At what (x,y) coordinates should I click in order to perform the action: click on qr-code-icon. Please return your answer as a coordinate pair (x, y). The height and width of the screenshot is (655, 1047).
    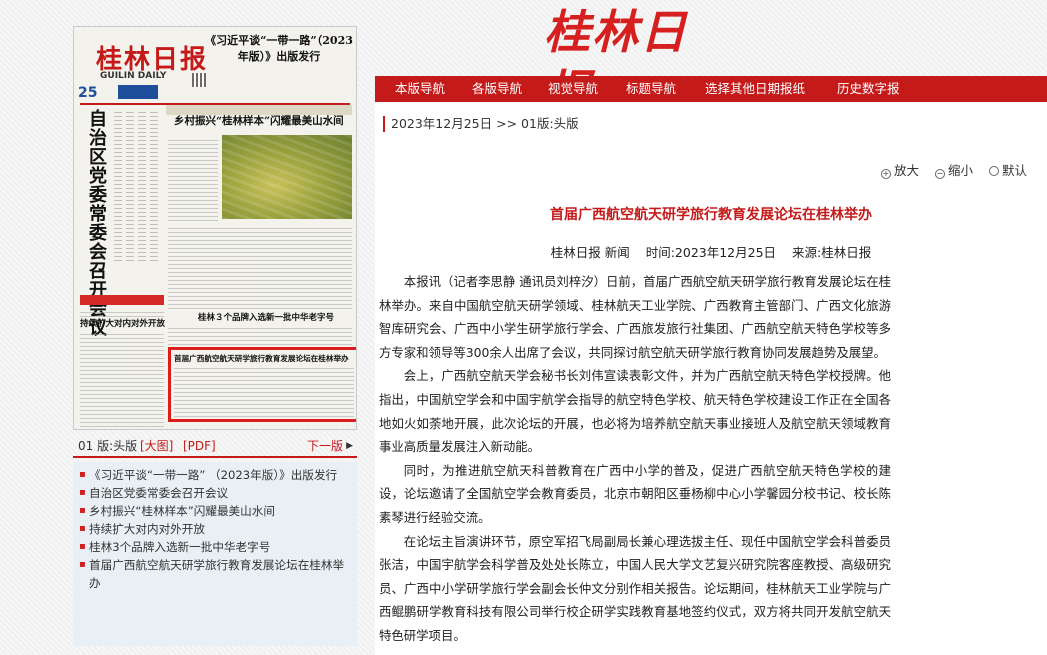
    Looking at the image, I should click on (199, 80).